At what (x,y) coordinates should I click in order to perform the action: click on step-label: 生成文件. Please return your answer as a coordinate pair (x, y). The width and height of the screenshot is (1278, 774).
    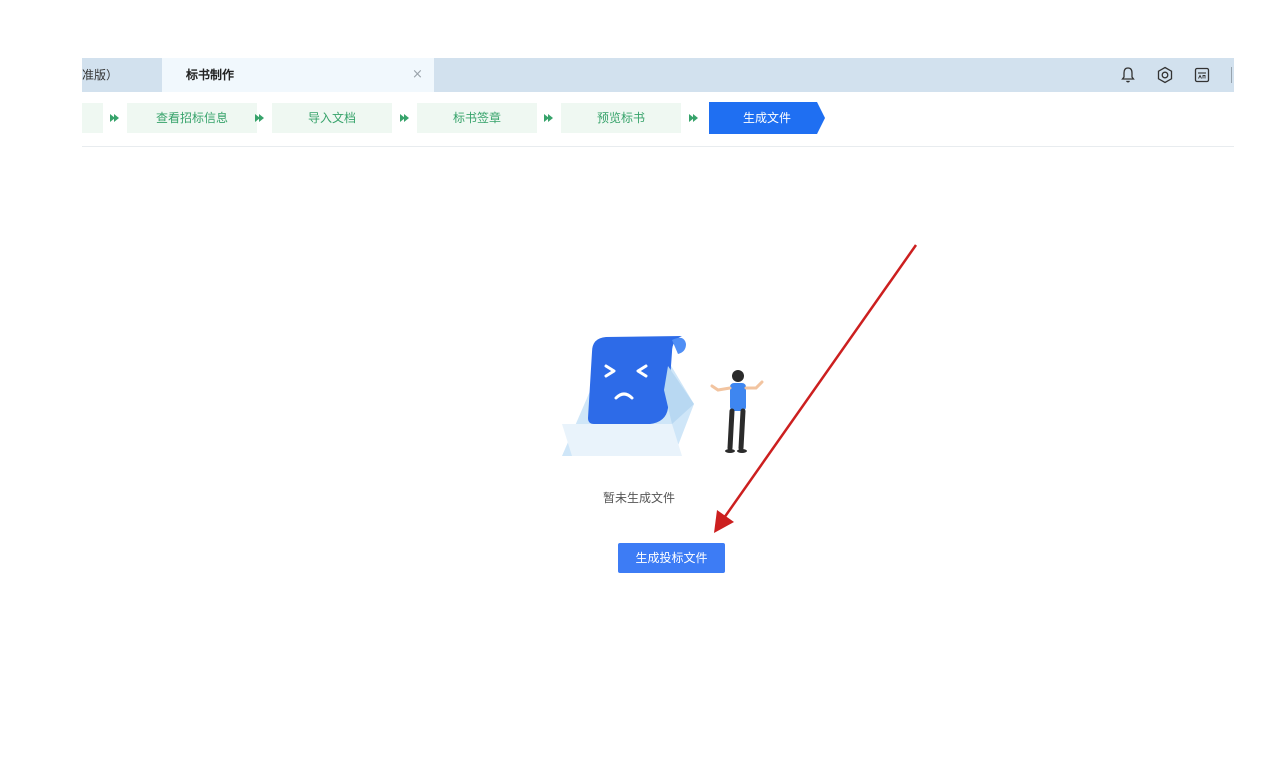
    Looking at the image, I should click on (766, 118).